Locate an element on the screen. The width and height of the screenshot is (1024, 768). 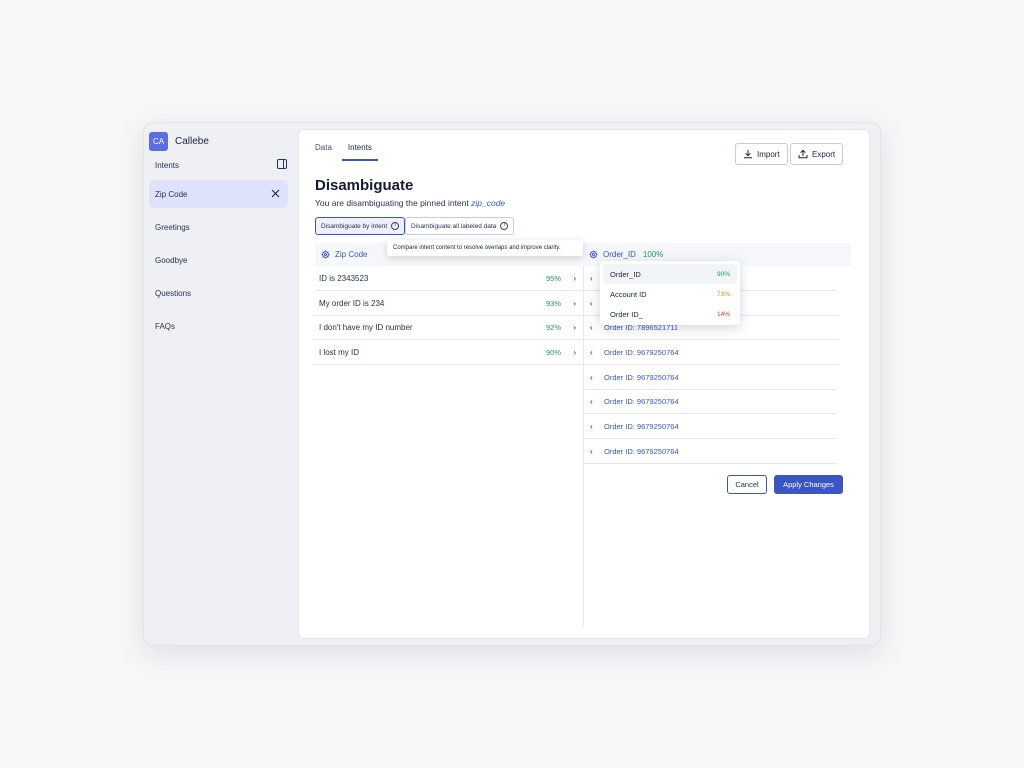
table-row: I don't have my ID number 92% › is located at coordinates (449, 327).